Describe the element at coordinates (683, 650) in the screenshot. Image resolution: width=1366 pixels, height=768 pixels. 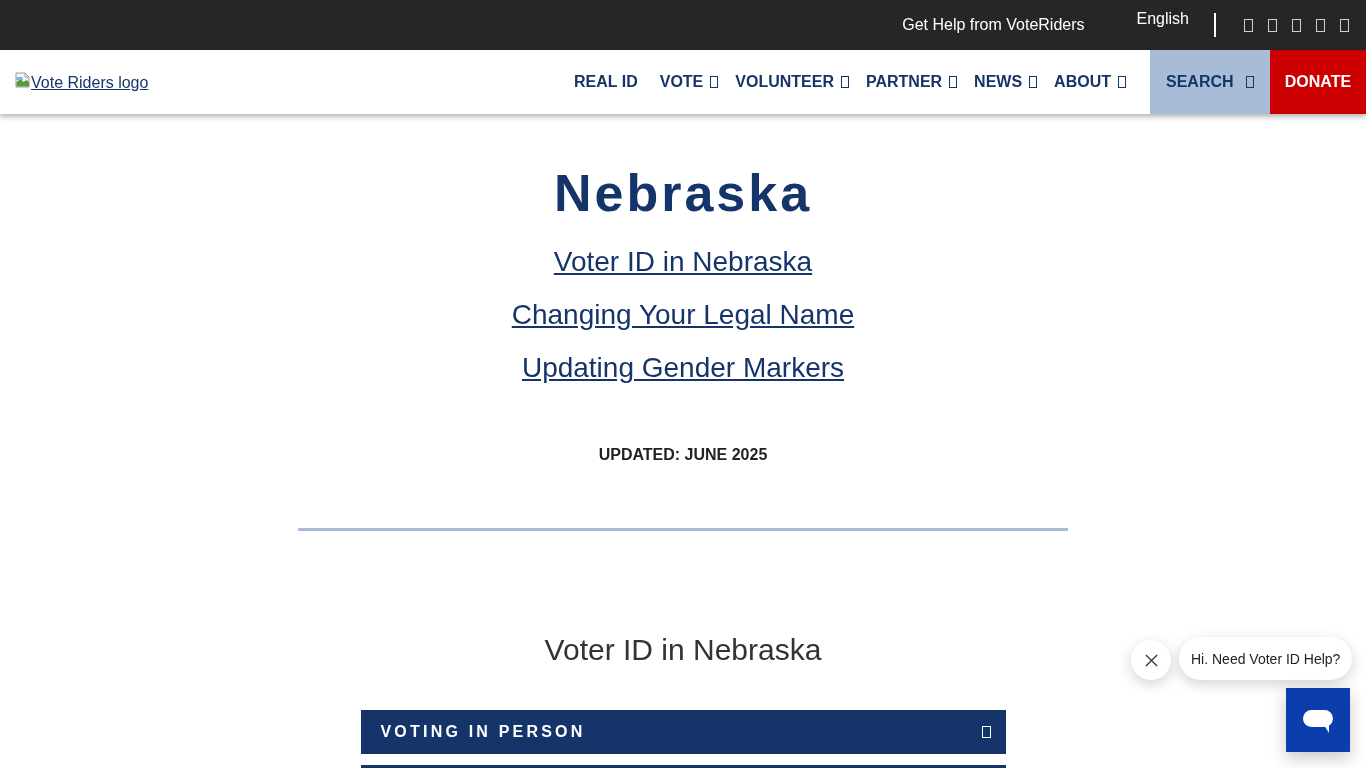
I see `section-heading: Voter ID in Nebraska` at that location.